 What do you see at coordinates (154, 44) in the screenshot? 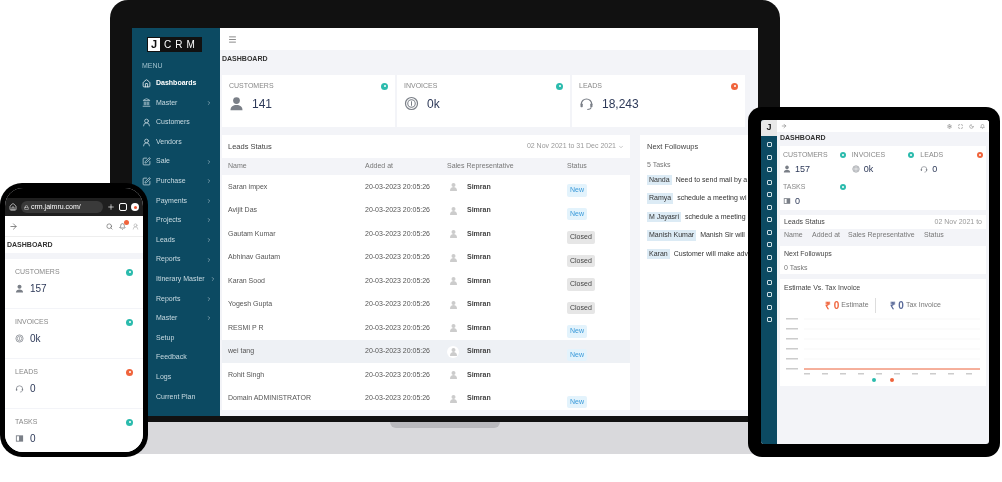
I see `logo-mark: J` at bounding box center [154, 44].